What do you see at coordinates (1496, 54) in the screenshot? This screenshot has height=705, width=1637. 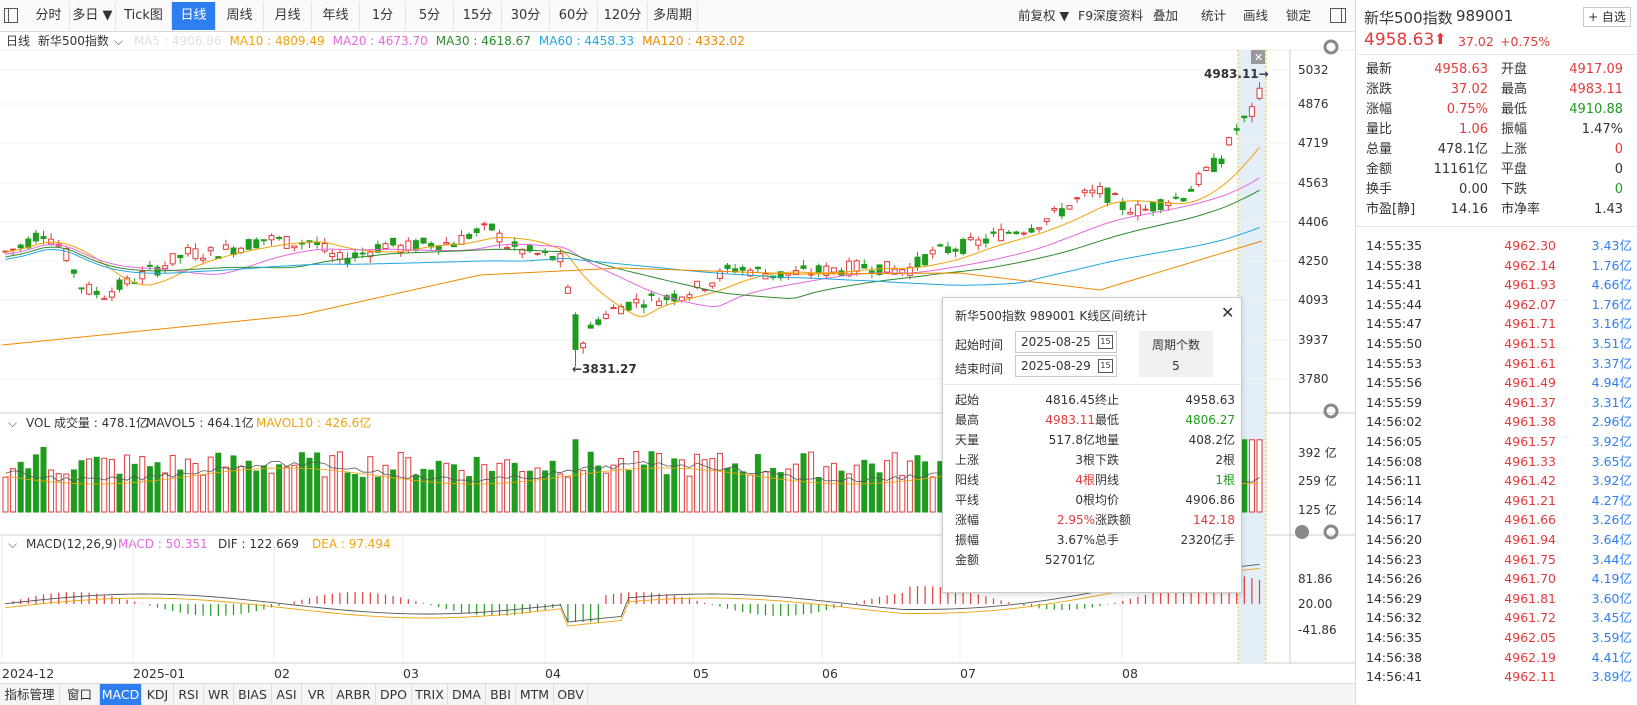 I see `quote-divider` at bounding box center [1496, 54].